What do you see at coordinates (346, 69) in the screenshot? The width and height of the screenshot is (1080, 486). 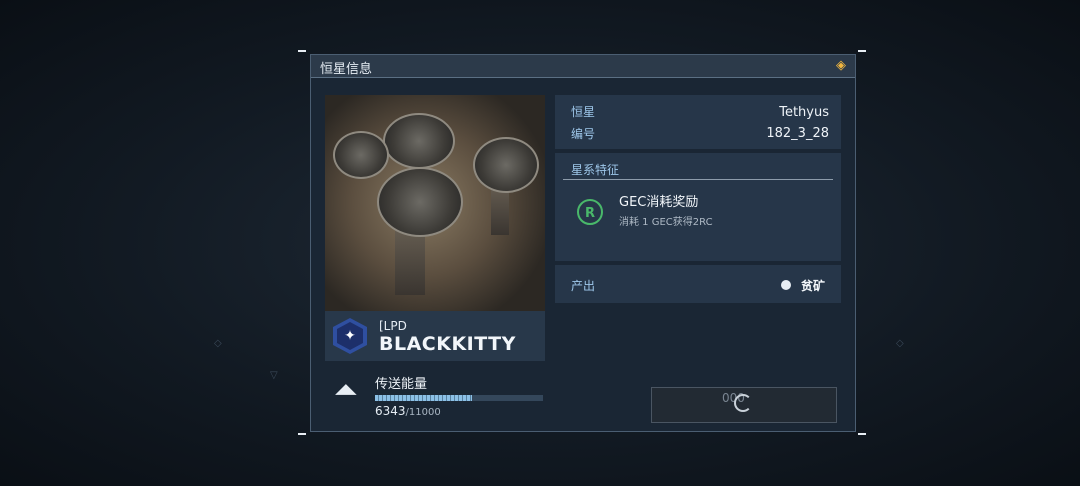 I see `dialog-title: 恒星信息` at bounding box center [346, 69].